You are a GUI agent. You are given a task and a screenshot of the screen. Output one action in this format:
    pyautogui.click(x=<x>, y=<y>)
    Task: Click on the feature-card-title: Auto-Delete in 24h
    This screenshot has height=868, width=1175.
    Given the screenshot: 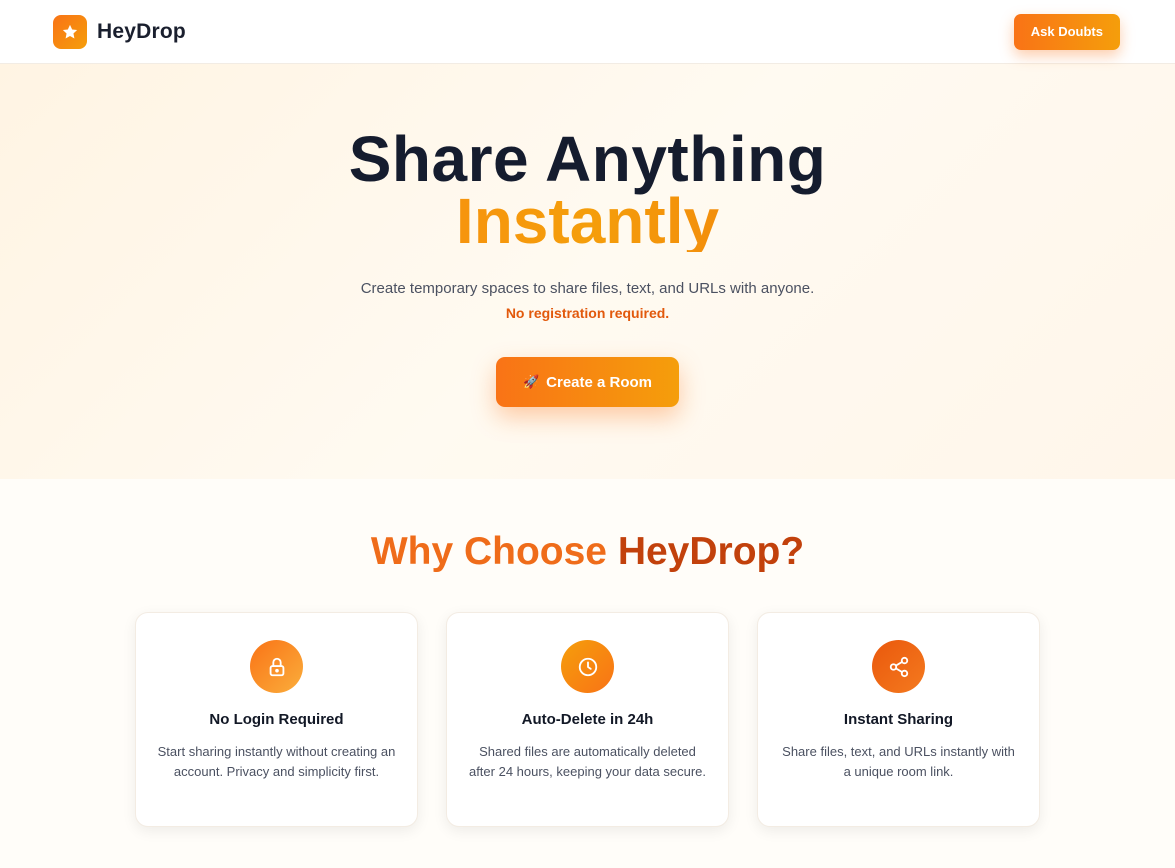 What is the action you would take?
    pyautogui.click(x=587, y=719)
    